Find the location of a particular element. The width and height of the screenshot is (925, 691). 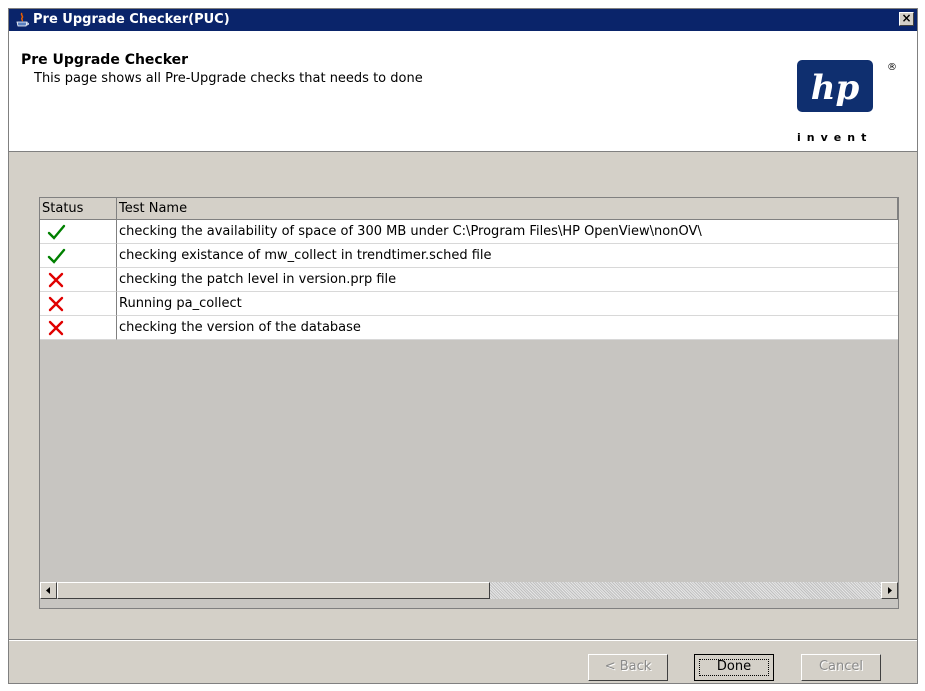

title-bar: Pre Upgrade Checker(PUC) × is located at coordinates (463, 20).